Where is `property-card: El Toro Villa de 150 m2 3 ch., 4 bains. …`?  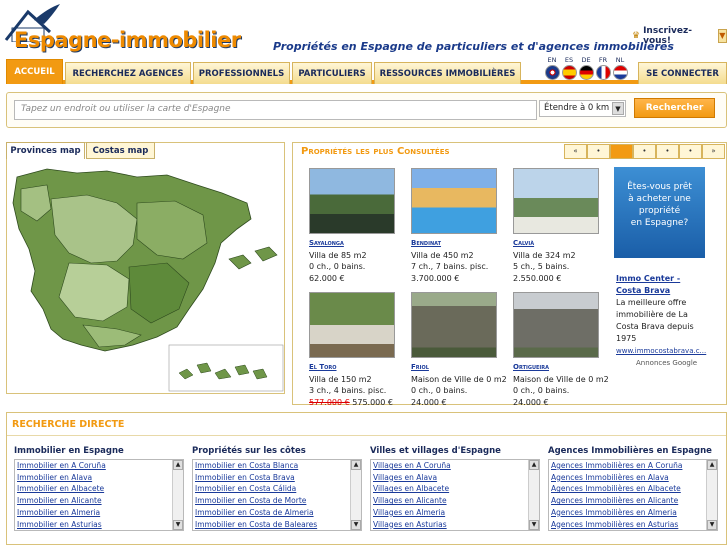
property-card: El Toro Villa de 150 m2 3 ch., 4 bains. … is located at coordinates (359, 350).